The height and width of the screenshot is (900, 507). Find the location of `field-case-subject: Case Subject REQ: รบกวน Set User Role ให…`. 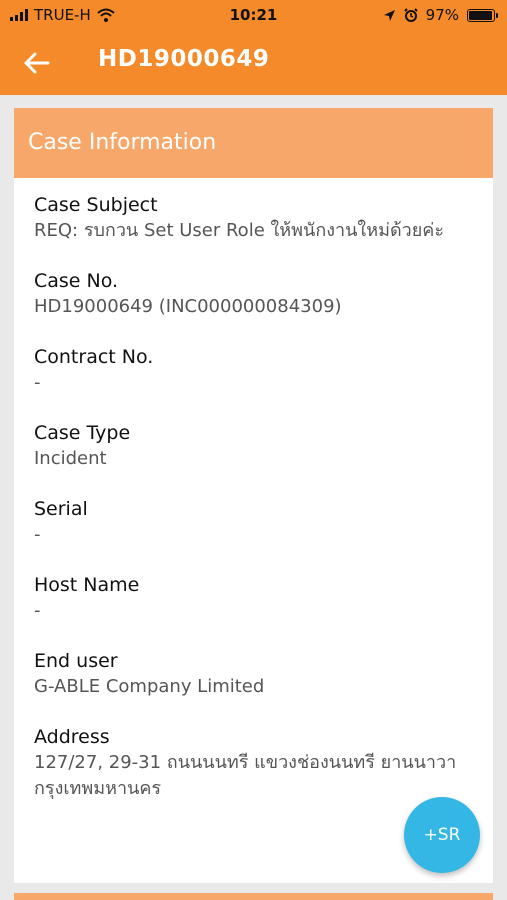

field-case-subject: Case Subject REQ: รบกวน Set User Role ให… is located at coordinates (253, 218).